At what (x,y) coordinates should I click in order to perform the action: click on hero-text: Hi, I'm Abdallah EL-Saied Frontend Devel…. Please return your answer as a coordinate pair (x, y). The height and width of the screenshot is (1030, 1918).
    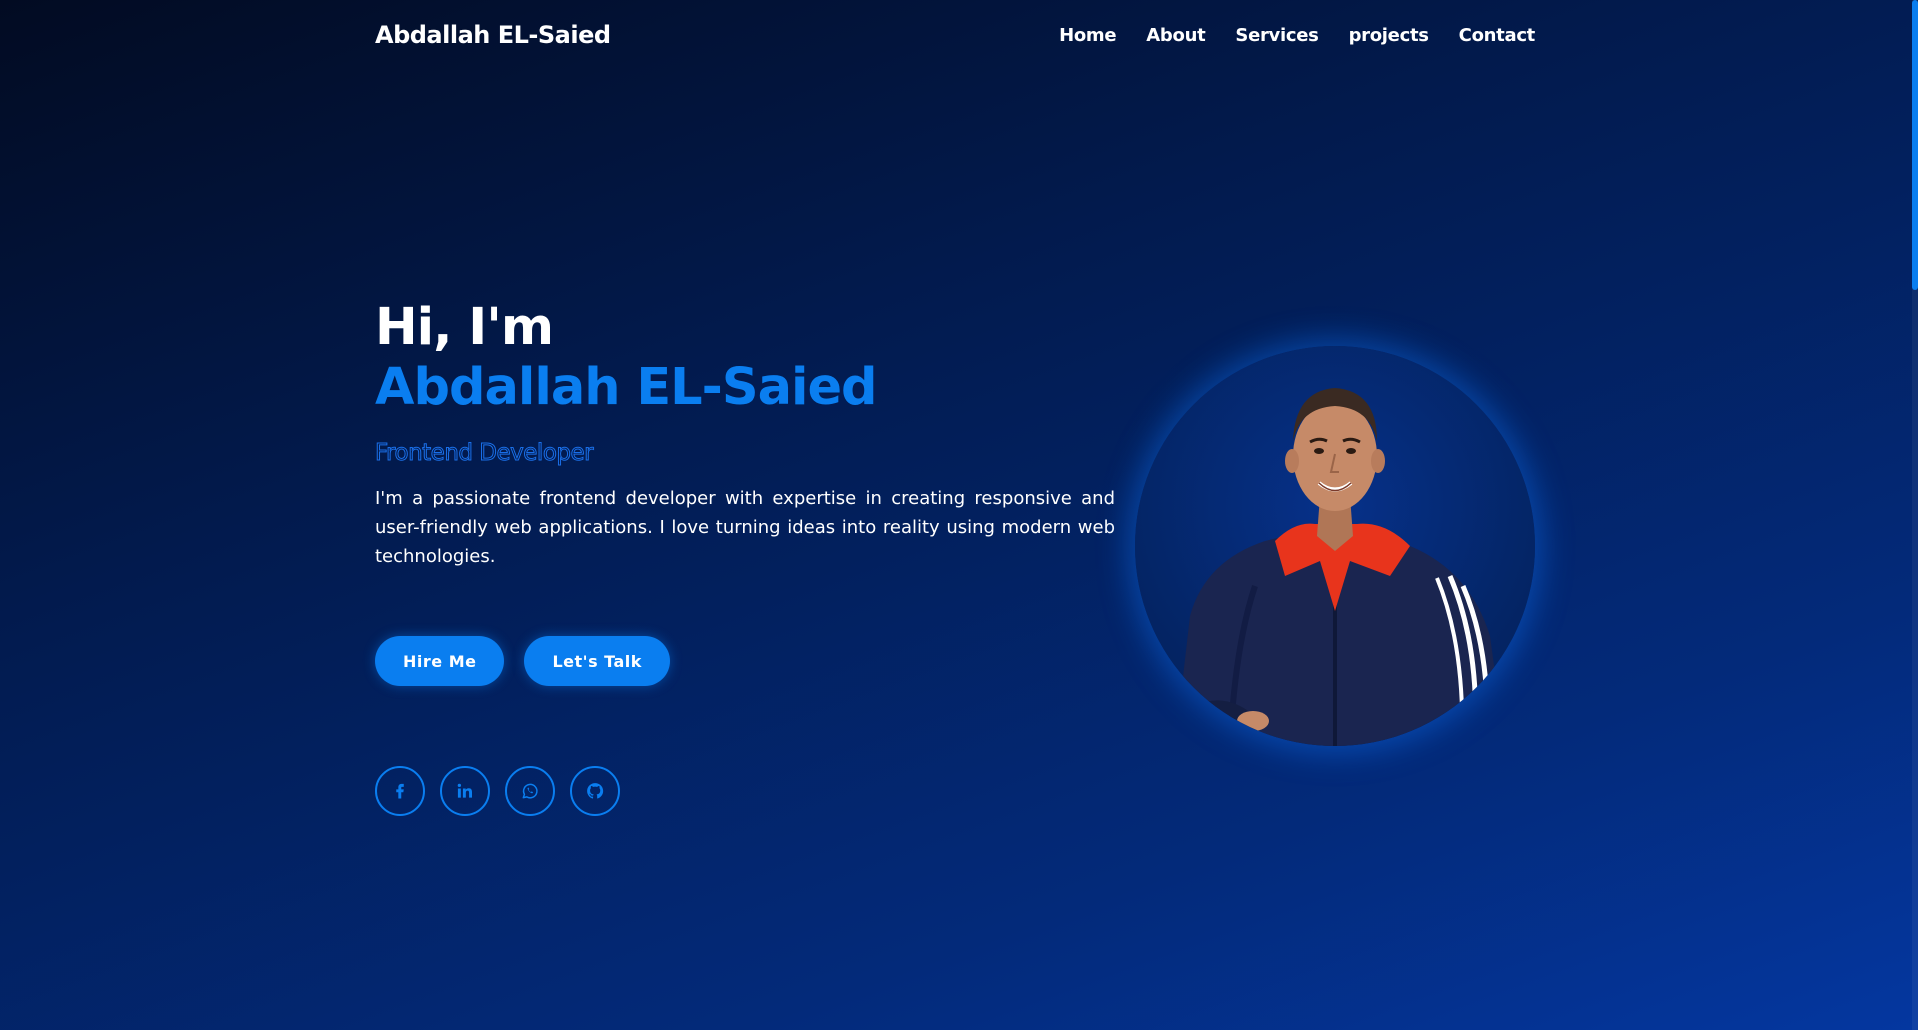
    Looking at the image, I should click on (745, 443).